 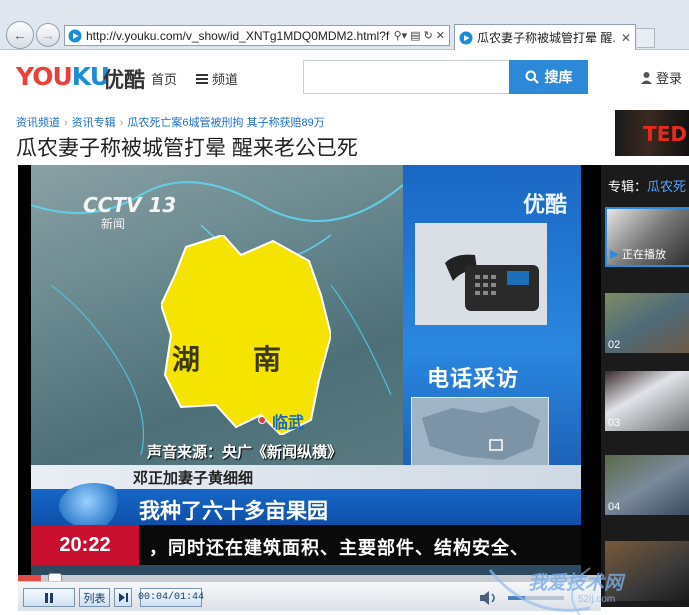 What do you see at coordinates (644, 255) in the screenshot?
I see `now-playing-label: 正在播放` at bounding box center [644, 255].